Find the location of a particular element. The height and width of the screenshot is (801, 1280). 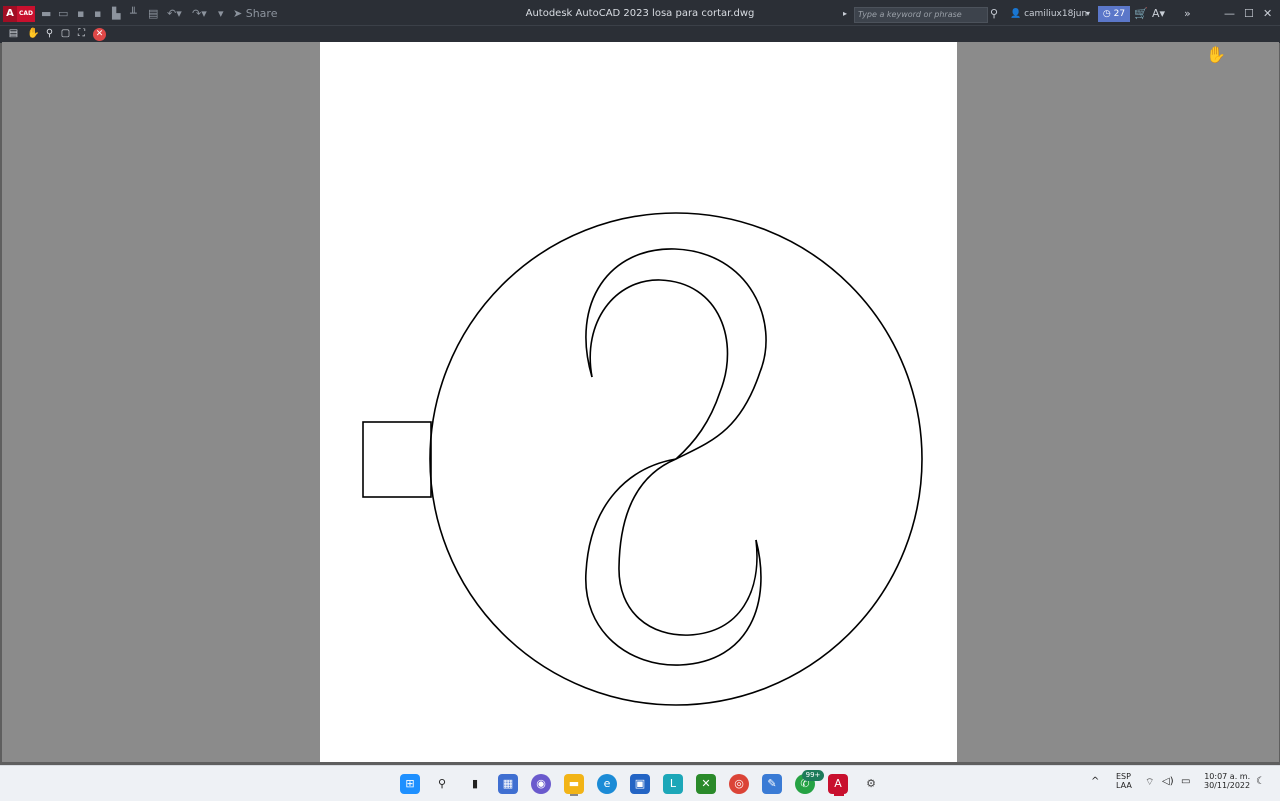

maximize-icon: ☐ is located at coordinates (1249, 14).